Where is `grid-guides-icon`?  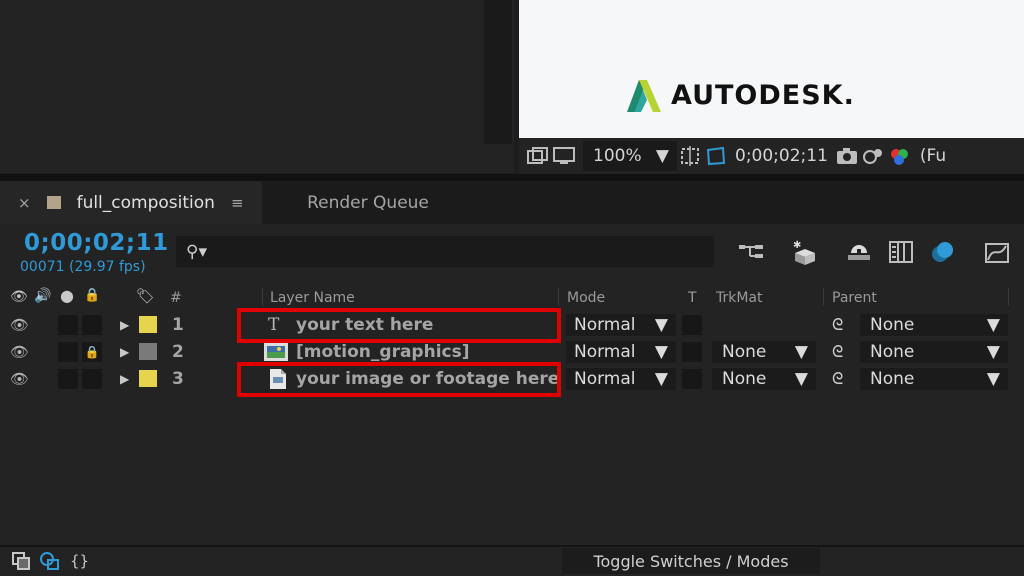
grid-guides-icon is located at coordinates (690, 156).